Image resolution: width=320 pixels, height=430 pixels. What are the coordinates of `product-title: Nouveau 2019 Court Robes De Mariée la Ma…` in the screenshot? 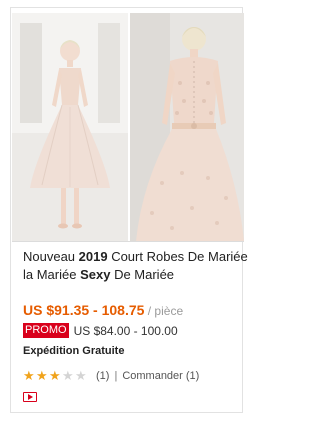 It's located at (135, 266).